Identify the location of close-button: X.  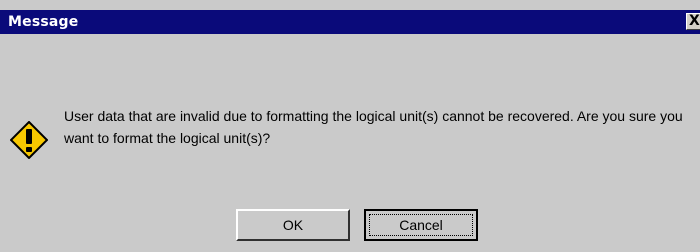
(693, 21).